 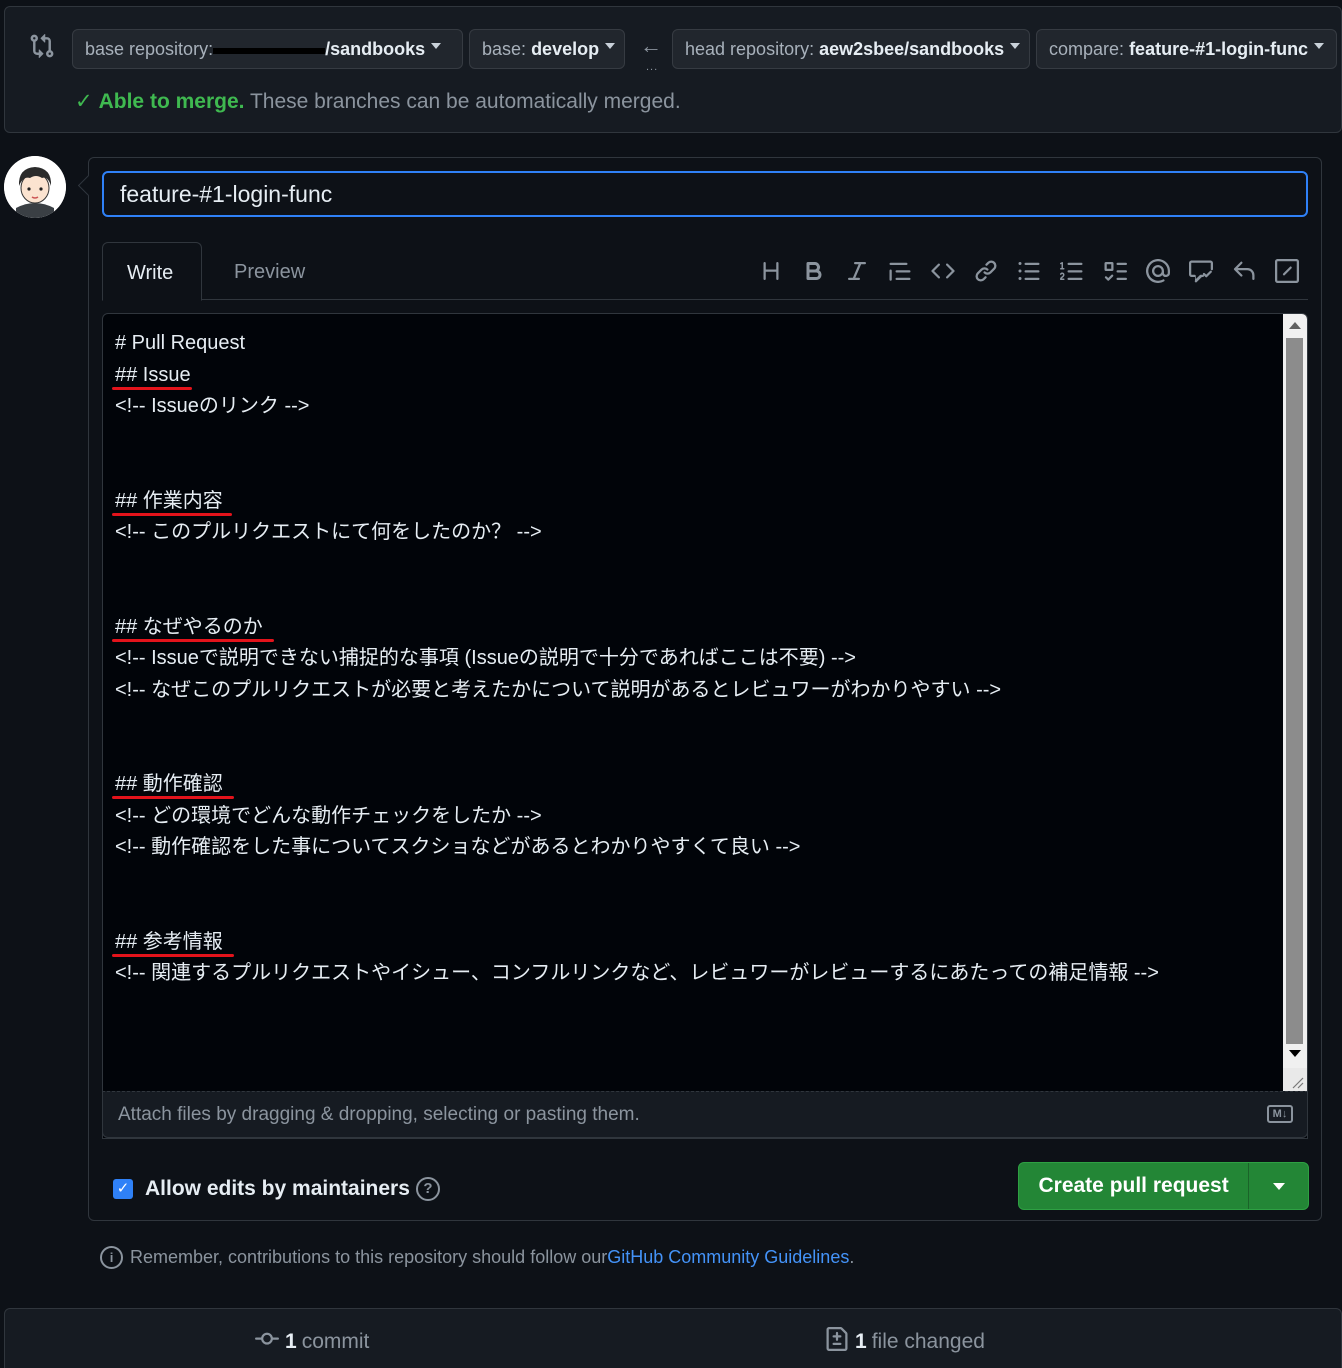 What do you see at coordinates (565, 49) in the screenshot?
I see `base-branch-value: develop` at bounding box center [565, 49].